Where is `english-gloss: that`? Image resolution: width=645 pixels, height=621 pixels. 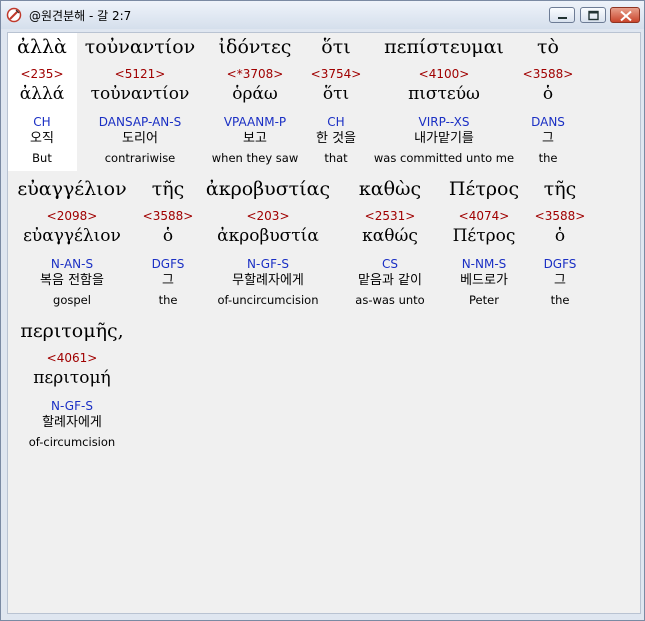
english-gloss: that is located at coordinates (336, 158).